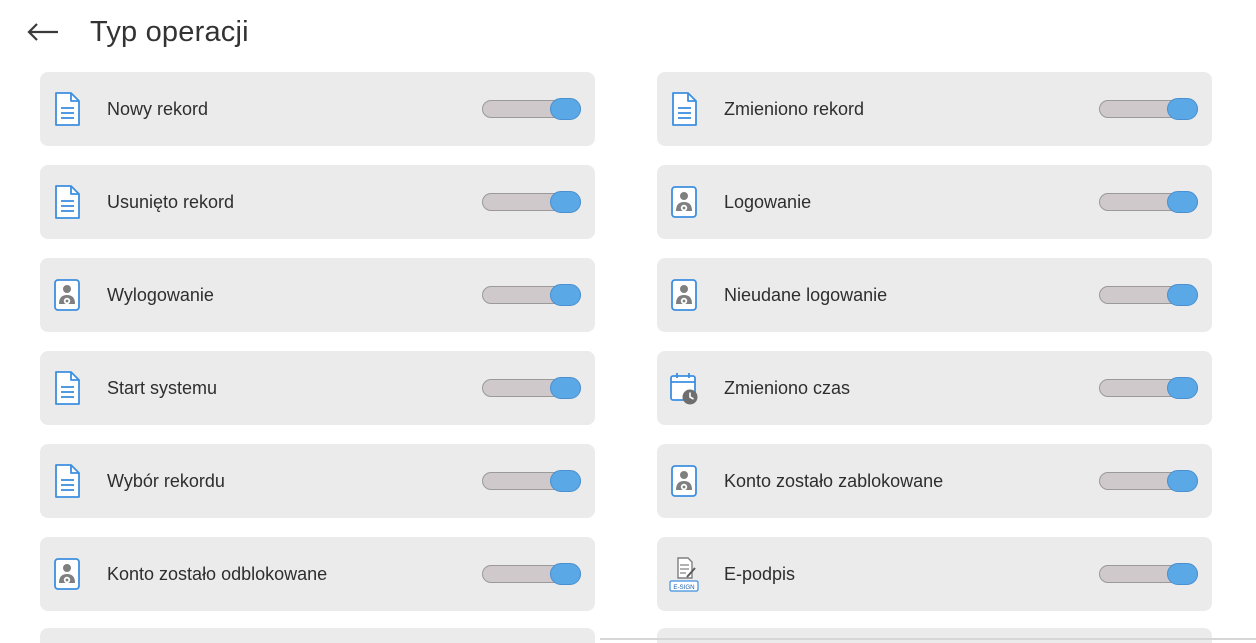 The height and width of the screenshot is (643, 1256). I want to click on page-title: Typ operacji, so click(169, 31).